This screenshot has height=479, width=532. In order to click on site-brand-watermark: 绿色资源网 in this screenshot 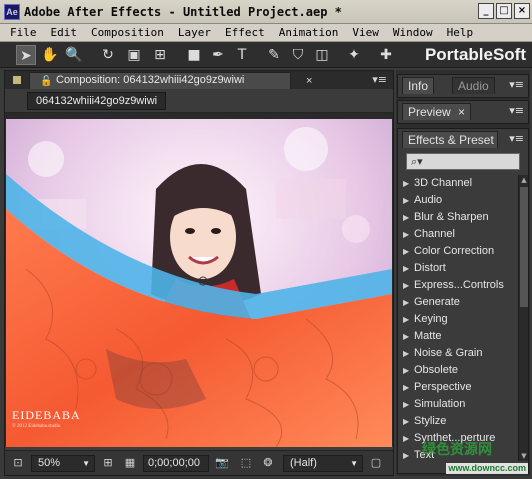, I will do `click(457, 450)`.